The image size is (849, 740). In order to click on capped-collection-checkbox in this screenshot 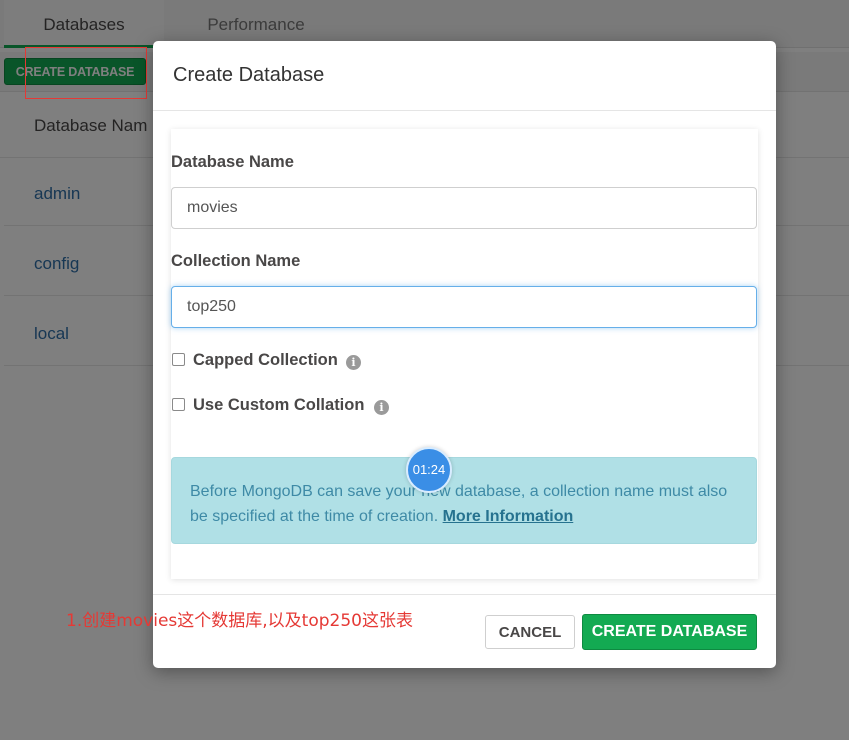, I will do `click(178, 359)`.